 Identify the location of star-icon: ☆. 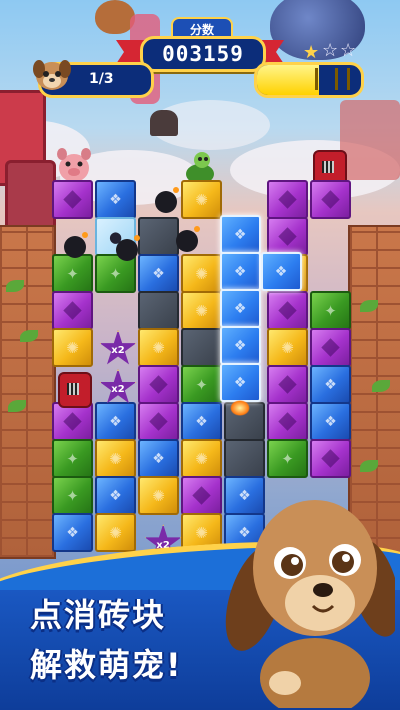
(348, 50).